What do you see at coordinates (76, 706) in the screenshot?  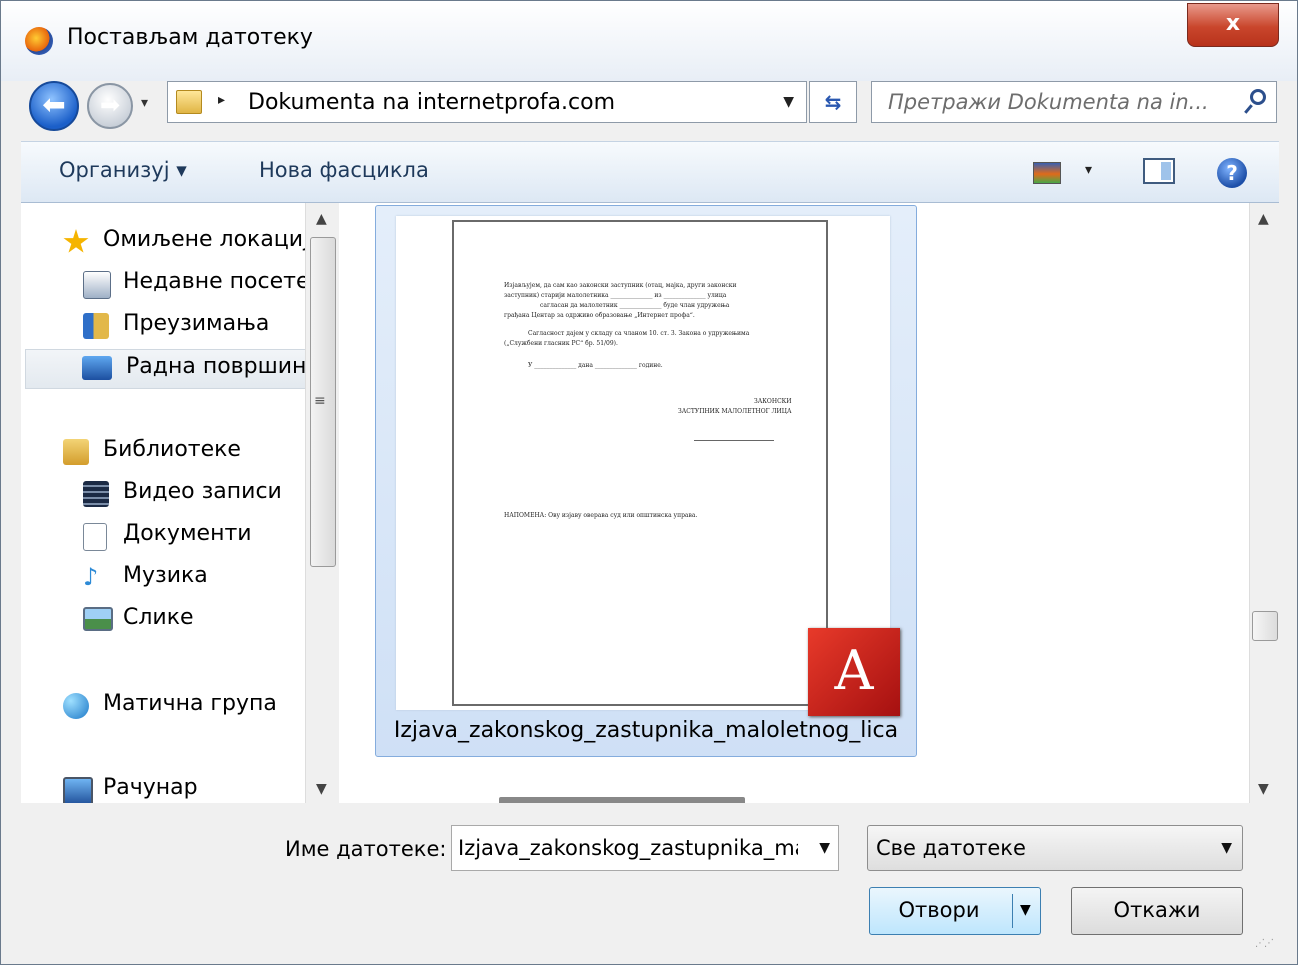 I see `homegroup-icon` at bounding box center [76, 706].